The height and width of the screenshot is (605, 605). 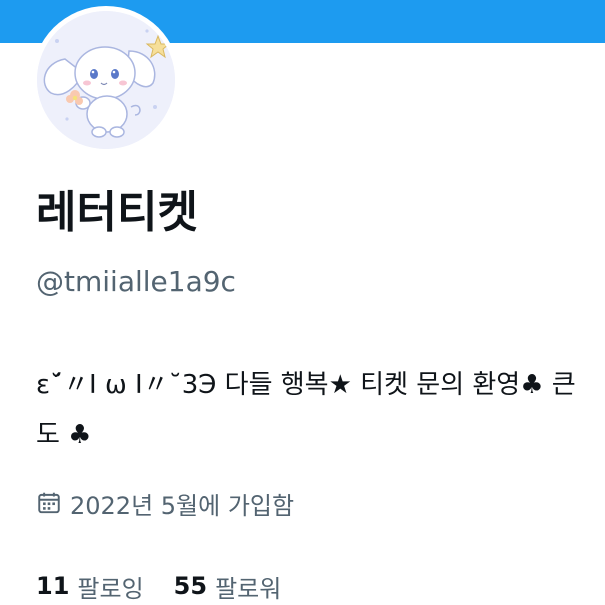 I want to click on avatar, so click(x=106, y=80).